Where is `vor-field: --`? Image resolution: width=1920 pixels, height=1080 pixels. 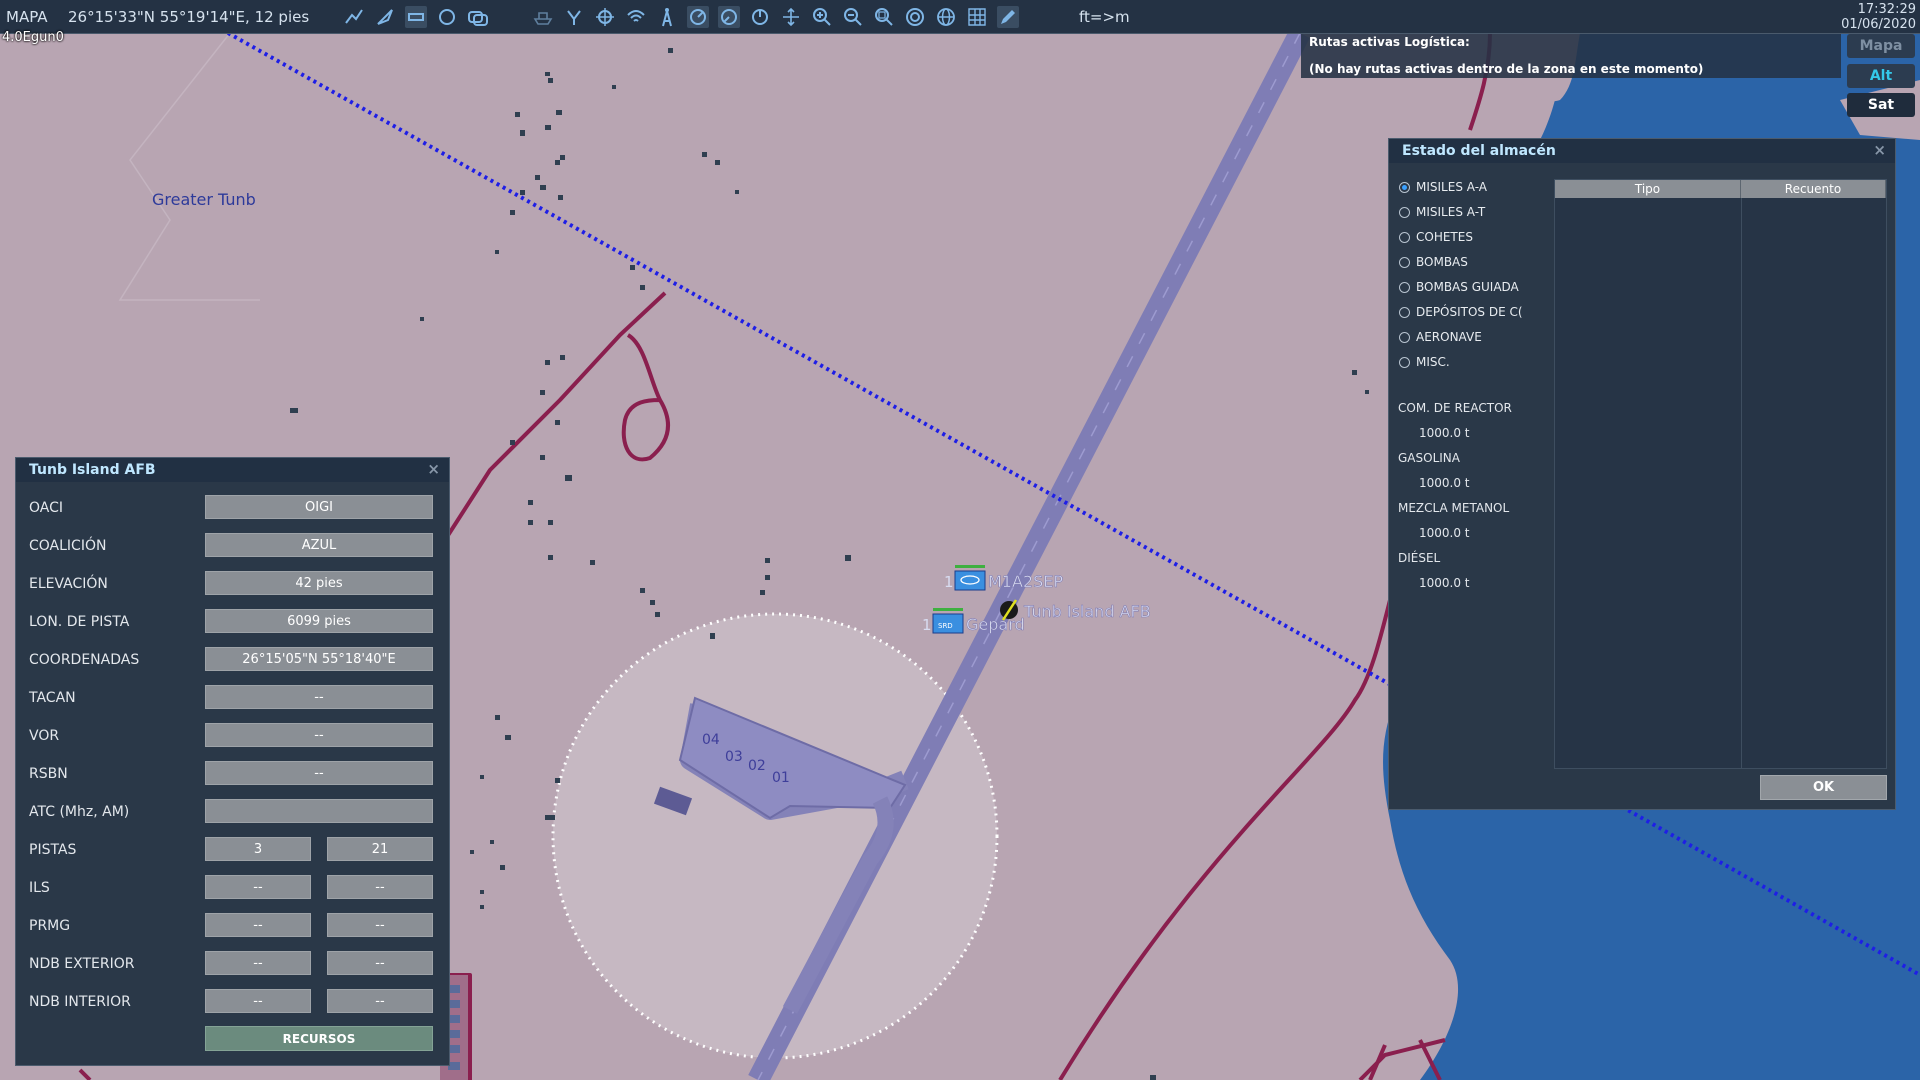 vor-field: -- is located at coordinates (319, 735).